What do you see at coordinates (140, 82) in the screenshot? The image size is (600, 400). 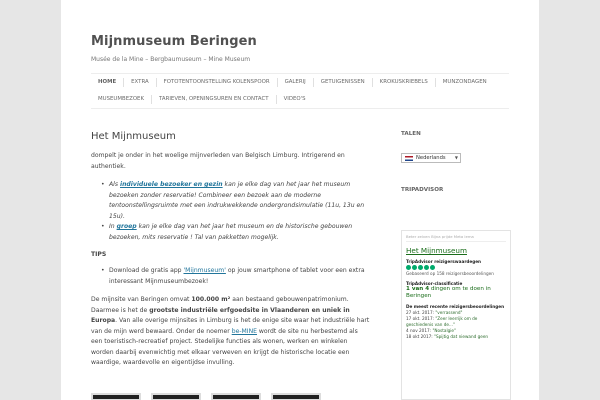 I see `nav-extra: EXTRA` at bounding box center [140, 82].